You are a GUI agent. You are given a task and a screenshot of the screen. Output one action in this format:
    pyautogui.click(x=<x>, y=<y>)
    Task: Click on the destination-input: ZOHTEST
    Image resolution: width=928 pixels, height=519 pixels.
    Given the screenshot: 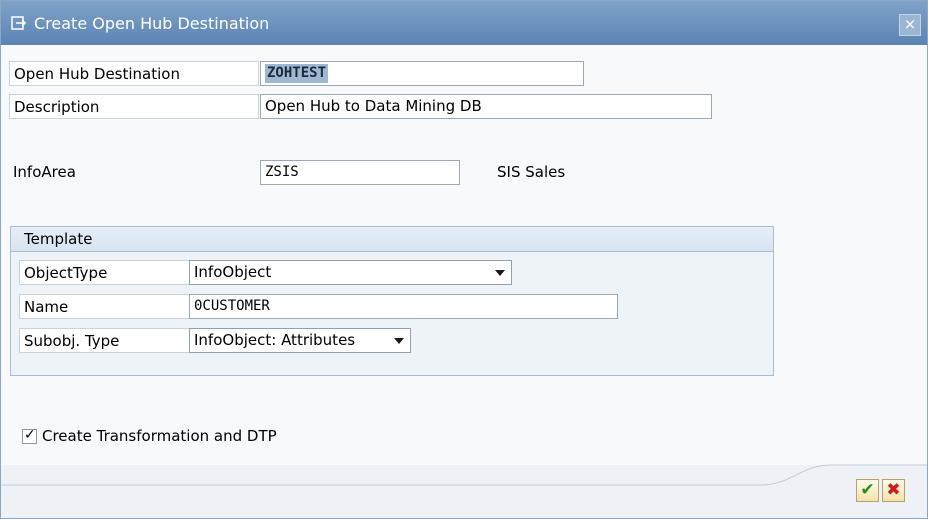 What is the action you would take?
    pyautogui.click(x=422, y=73)
    